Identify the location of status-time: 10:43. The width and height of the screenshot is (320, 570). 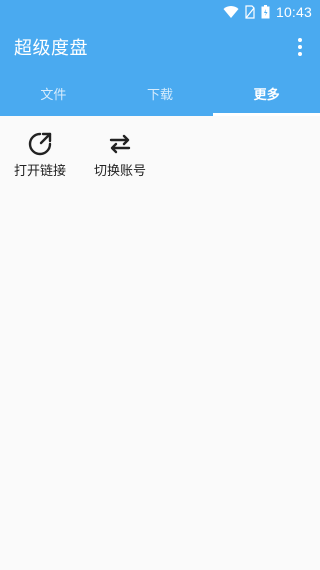
(293, 12).